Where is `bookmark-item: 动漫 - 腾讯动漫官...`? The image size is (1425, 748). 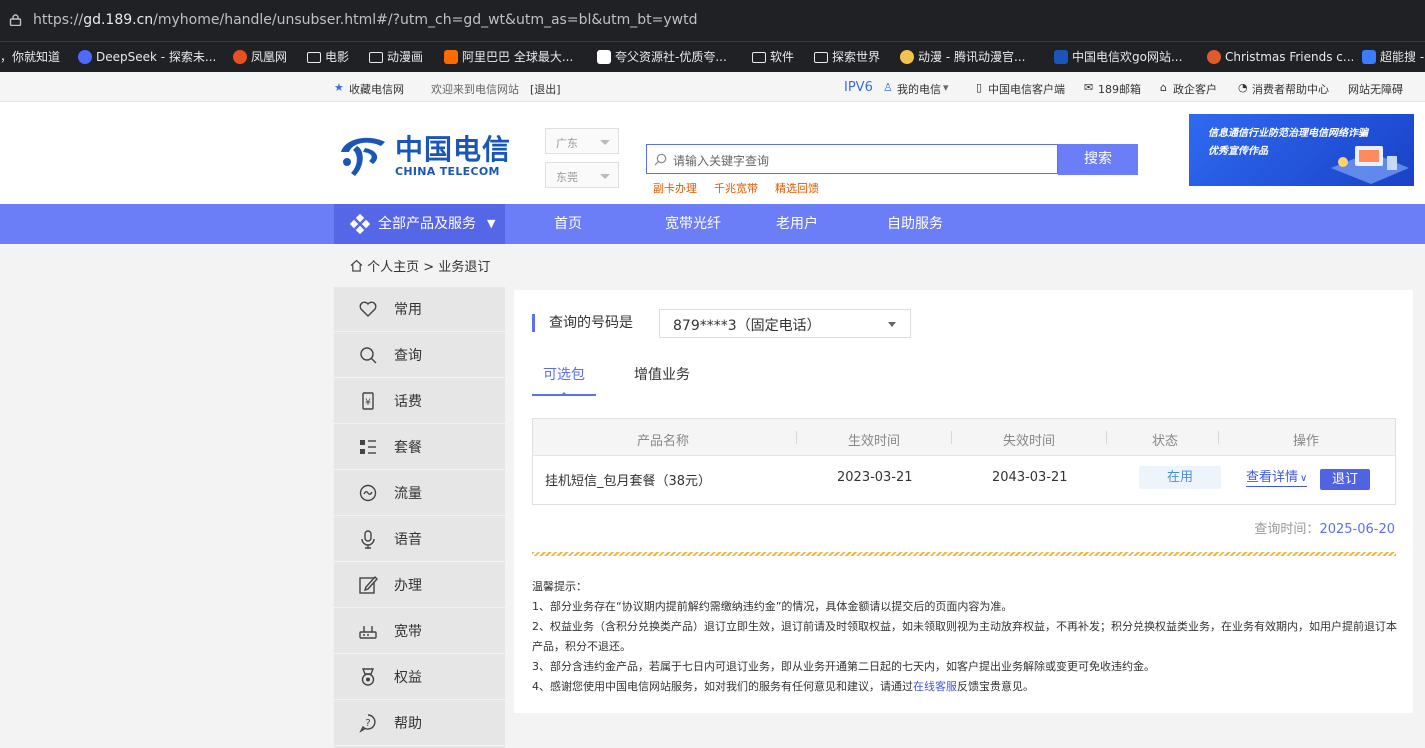 bookmark-item: 动漫 - 腾讯动漫官... is located at coordinates (962, 57).